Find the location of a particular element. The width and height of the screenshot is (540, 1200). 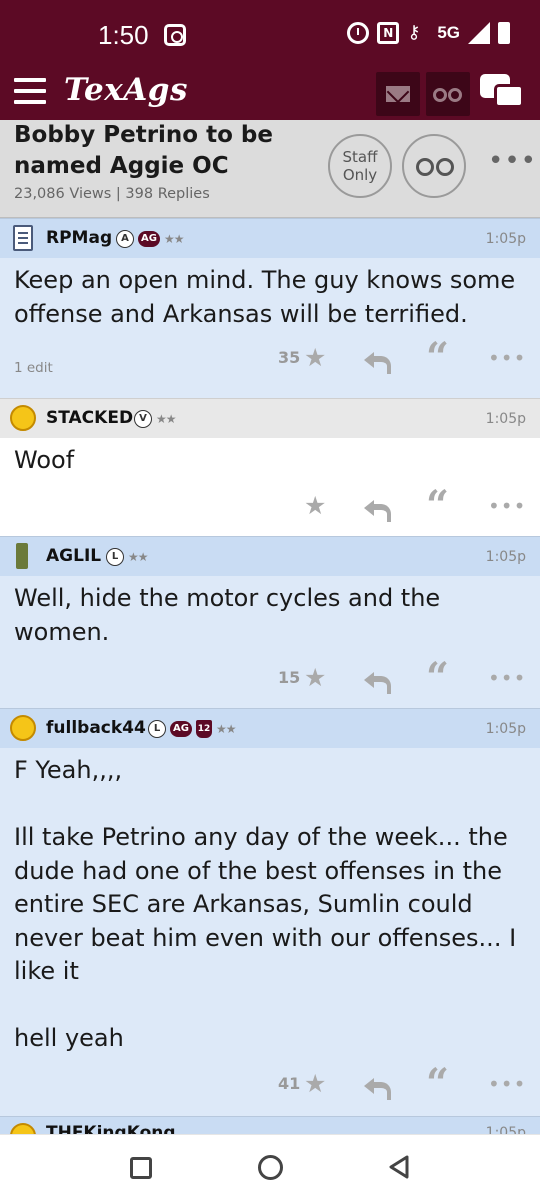

post-header: STACKED V ★★ 1:05p is located at coordinates (270, 418).